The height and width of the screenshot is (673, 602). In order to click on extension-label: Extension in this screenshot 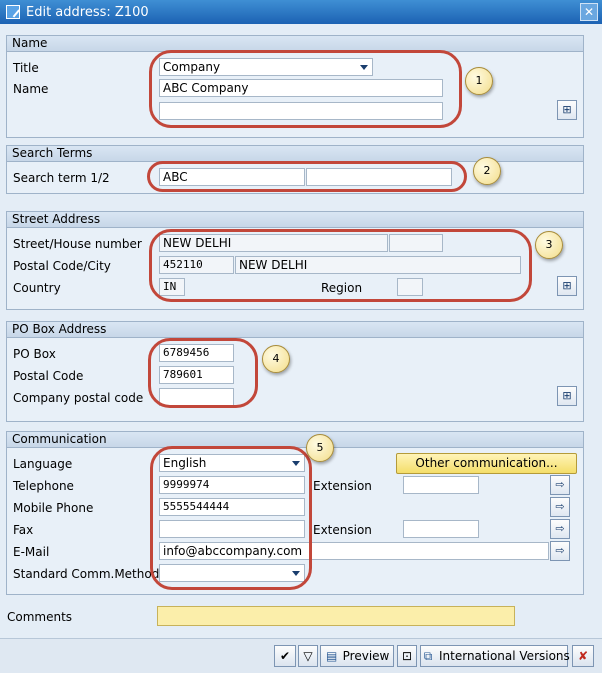, I will do `click(342, 486)`.